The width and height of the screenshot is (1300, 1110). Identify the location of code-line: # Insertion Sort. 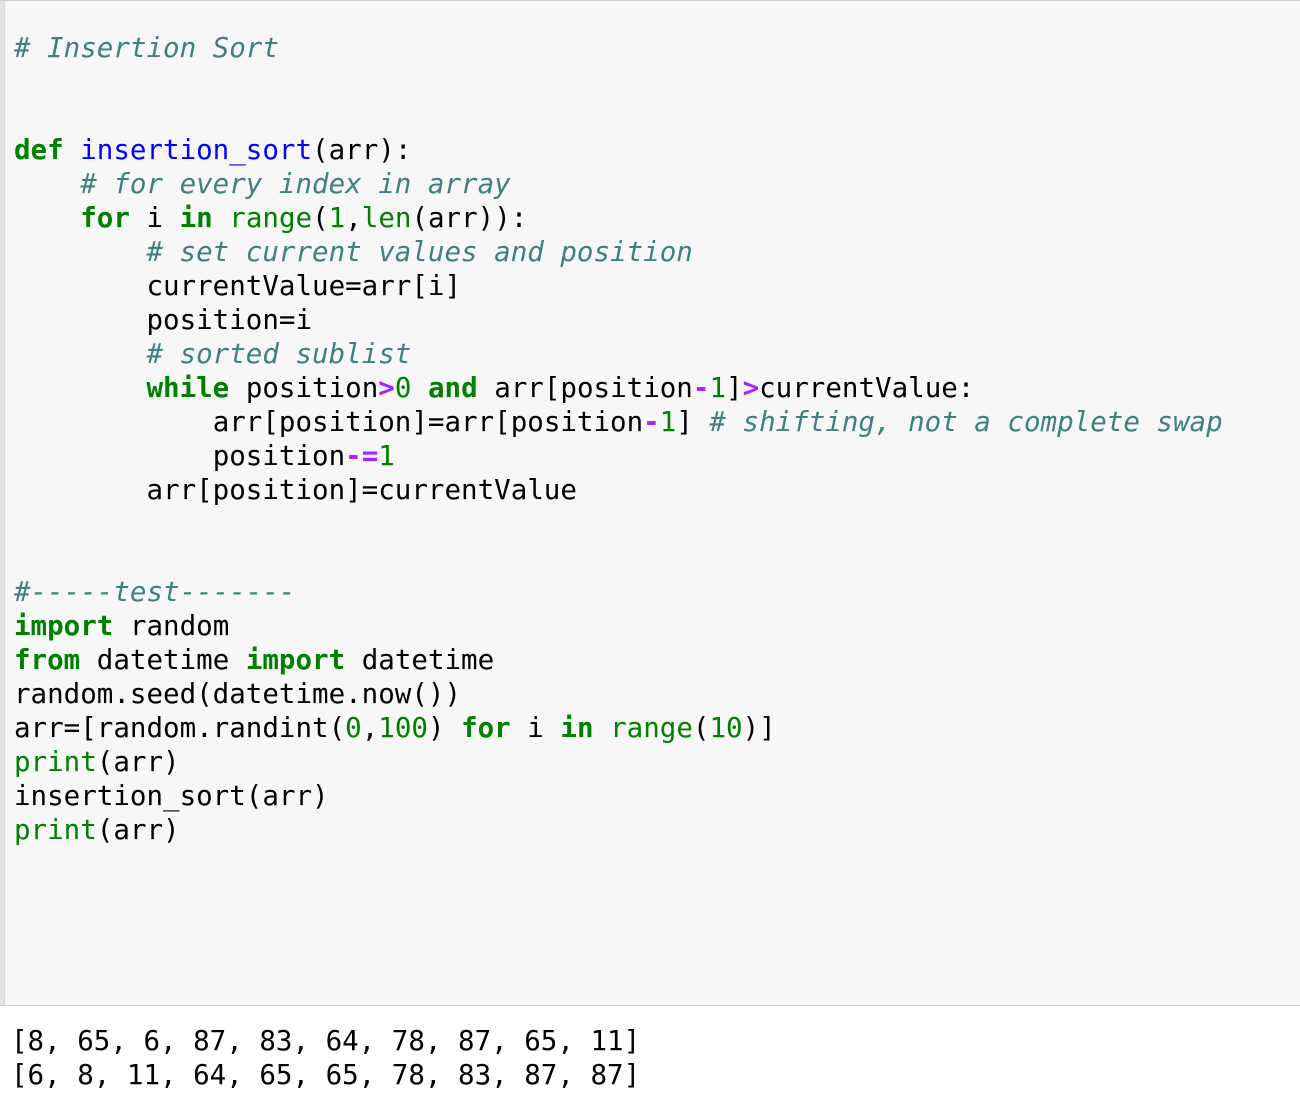
(657, 48).